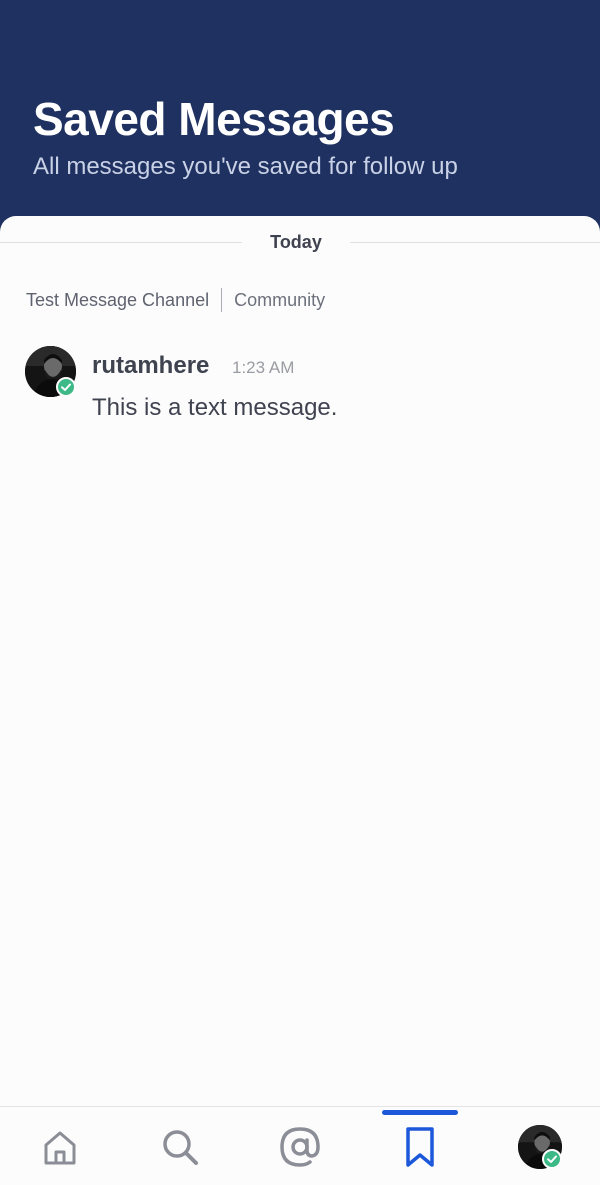 Image resolution: width=600 pixels, height=1185 pixels. I want to click on post-timestamp: 1:23 AM, so click(263, 367).